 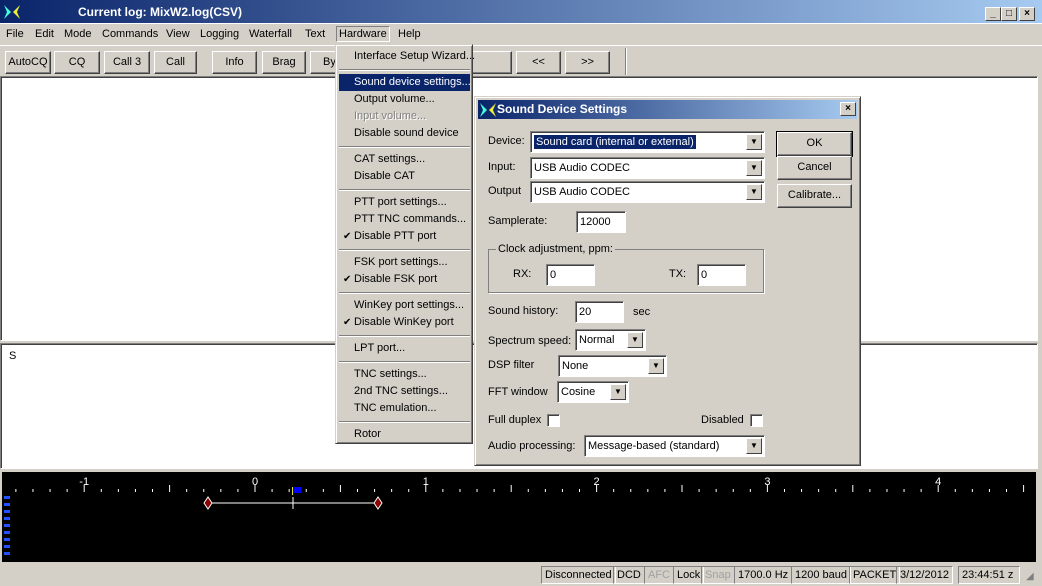 What do you see at coordinates (28, 62) in the screenshot?
I see `autocq-button: AutoCQ` at bounding box center [28, 62].